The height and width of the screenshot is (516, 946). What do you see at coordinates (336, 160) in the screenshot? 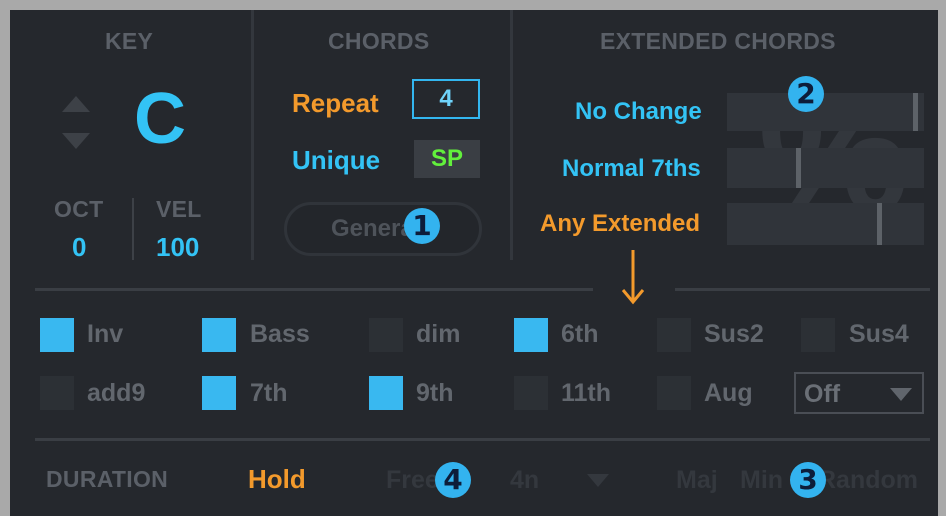
I see `unique-label: Unique` at bounding box center [336, 160].